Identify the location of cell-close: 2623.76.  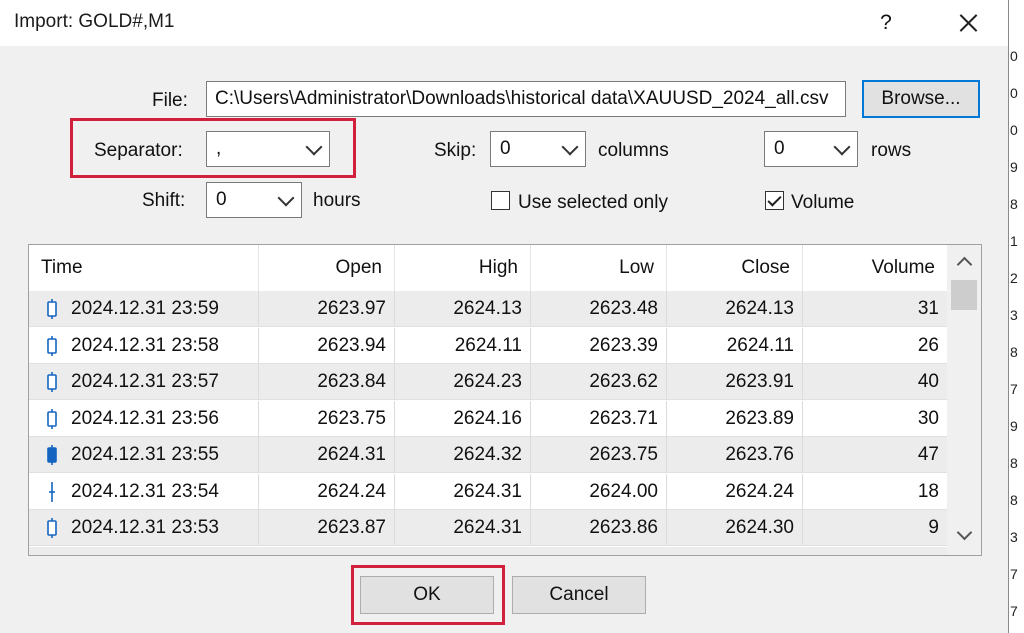
(735, 454).